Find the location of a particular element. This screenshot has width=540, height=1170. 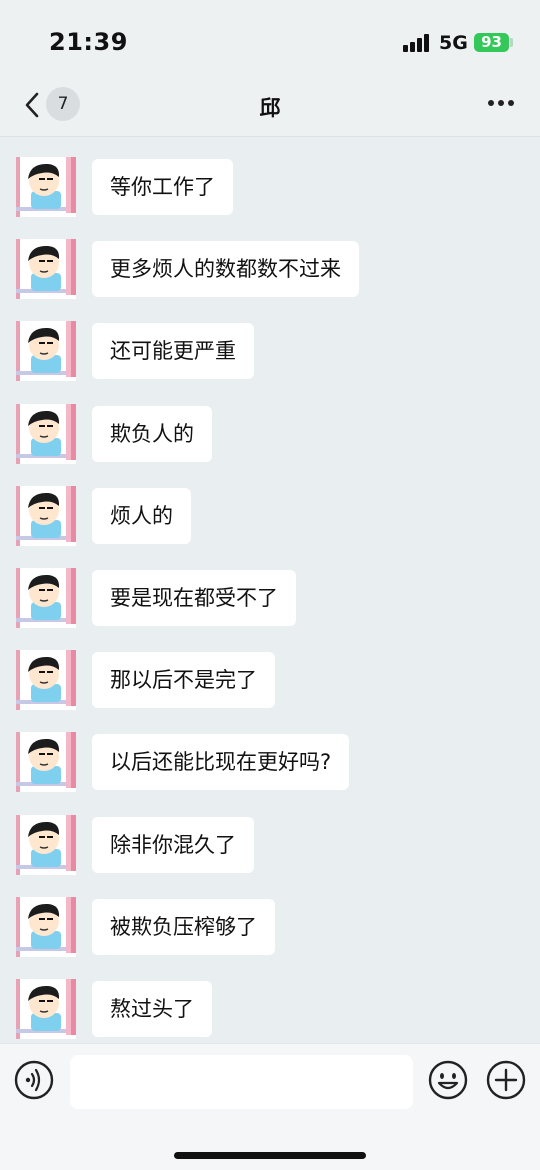

message-row: 欺负人的 is located at coordinates (270, 433).